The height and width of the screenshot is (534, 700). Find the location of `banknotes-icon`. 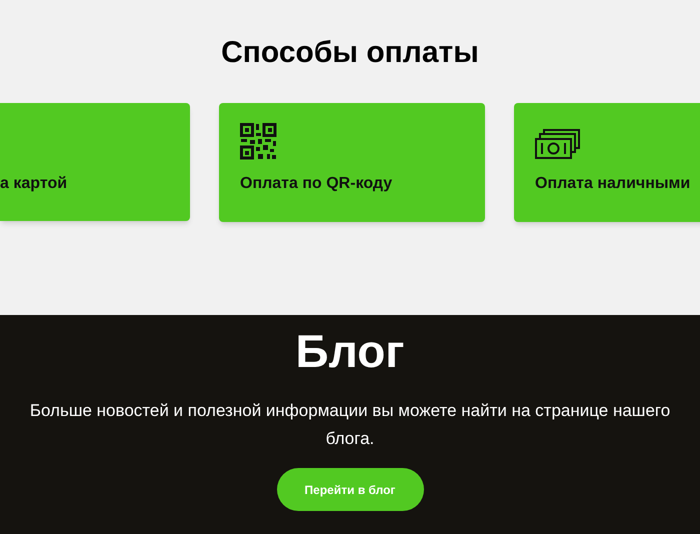

banknotes-icon is located at coordinates (558, 144).